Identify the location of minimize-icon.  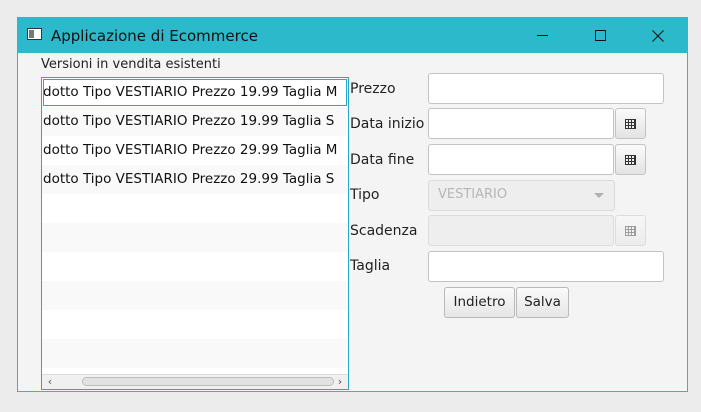
(542, 35).